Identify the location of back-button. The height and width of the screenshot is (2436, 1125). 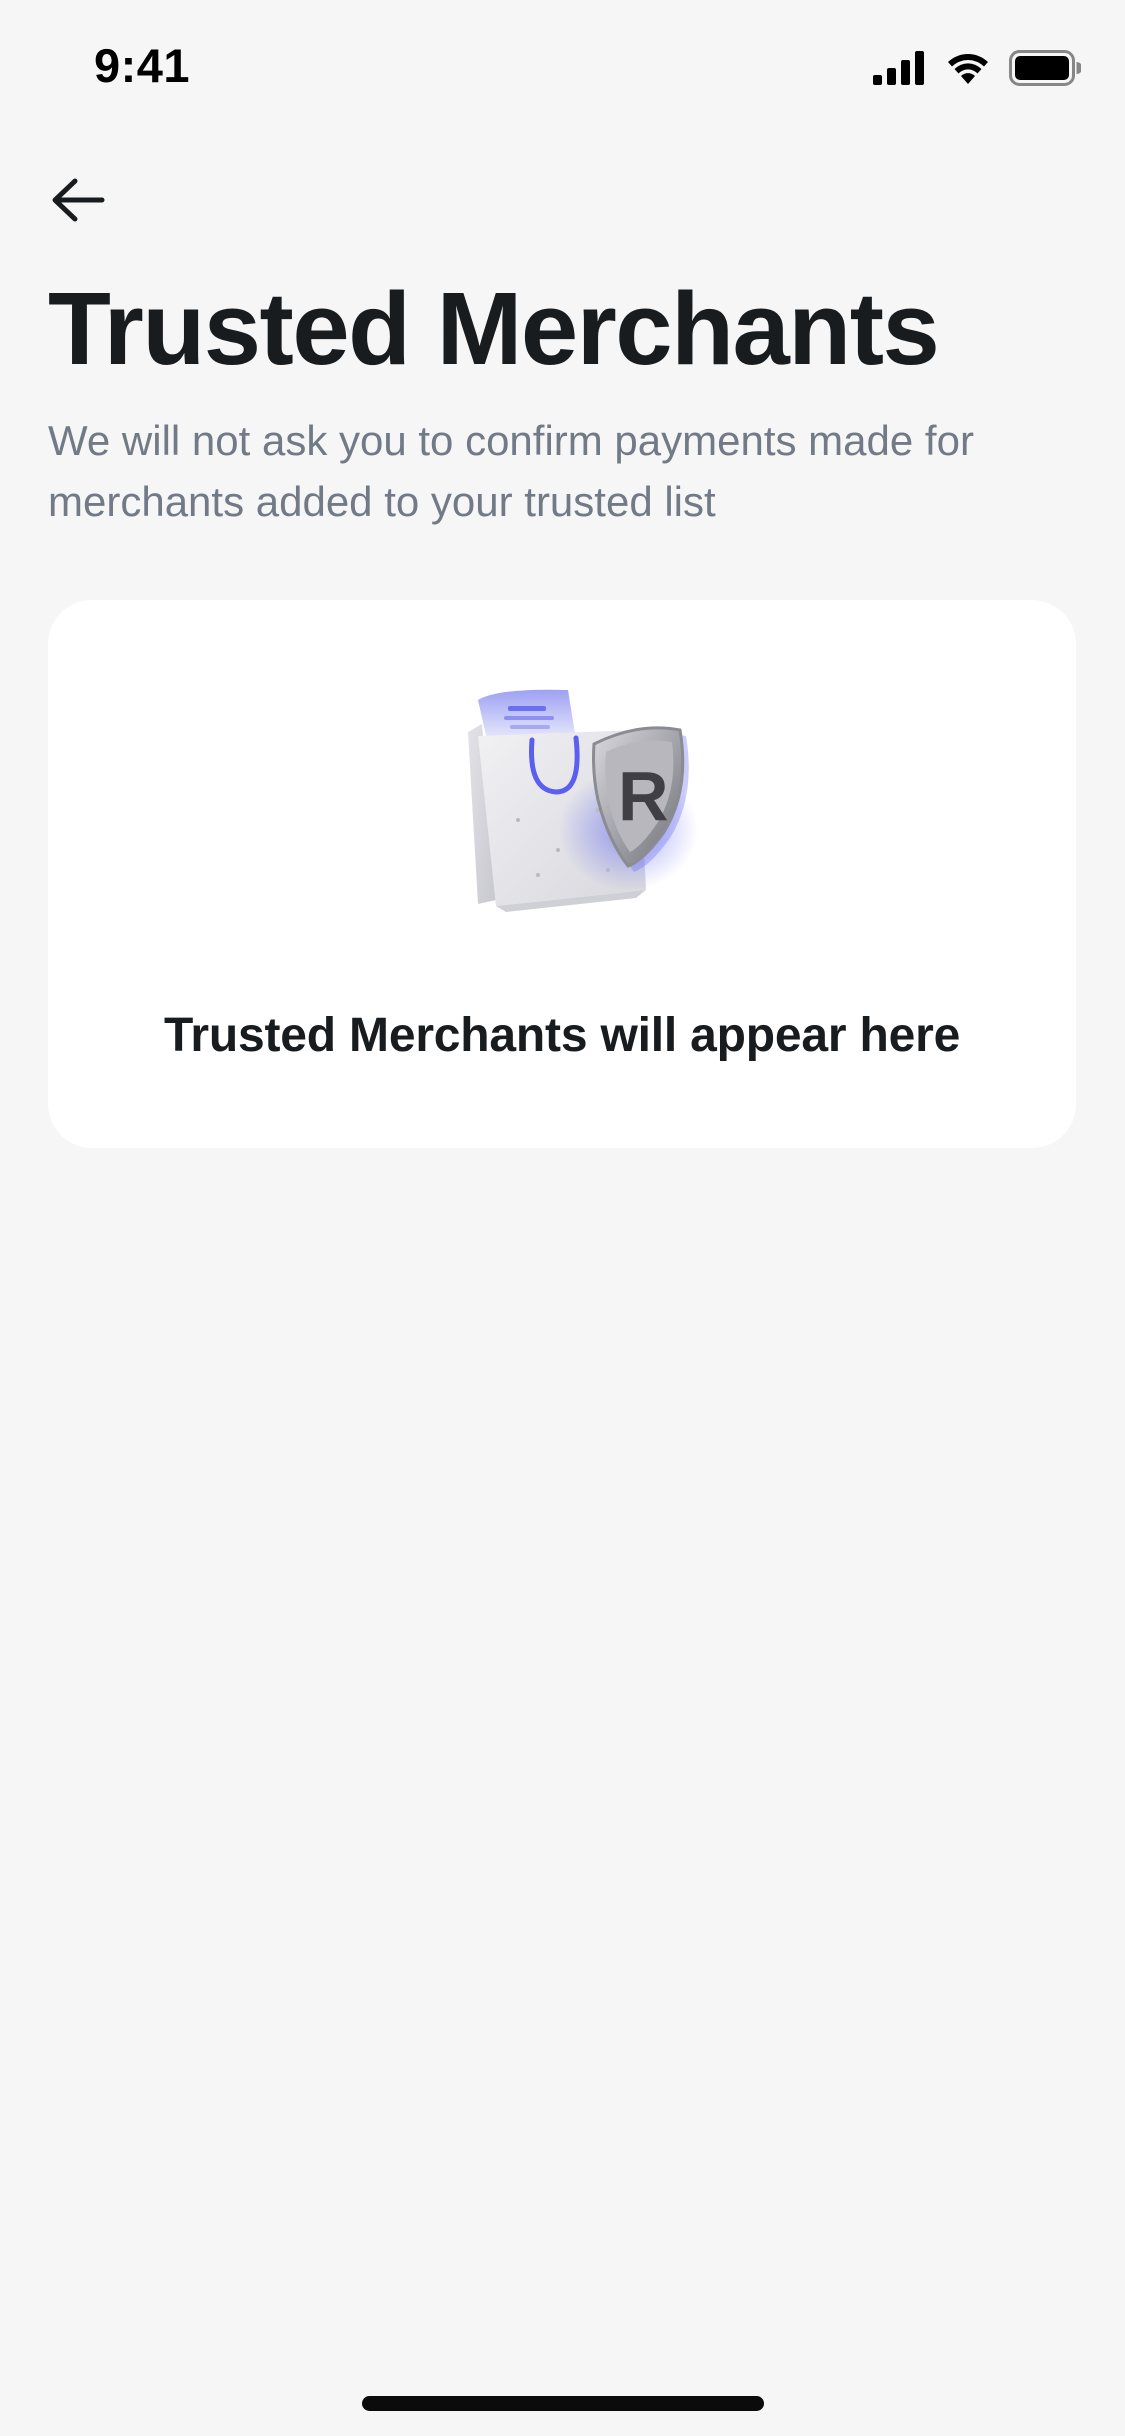
(78, 200).